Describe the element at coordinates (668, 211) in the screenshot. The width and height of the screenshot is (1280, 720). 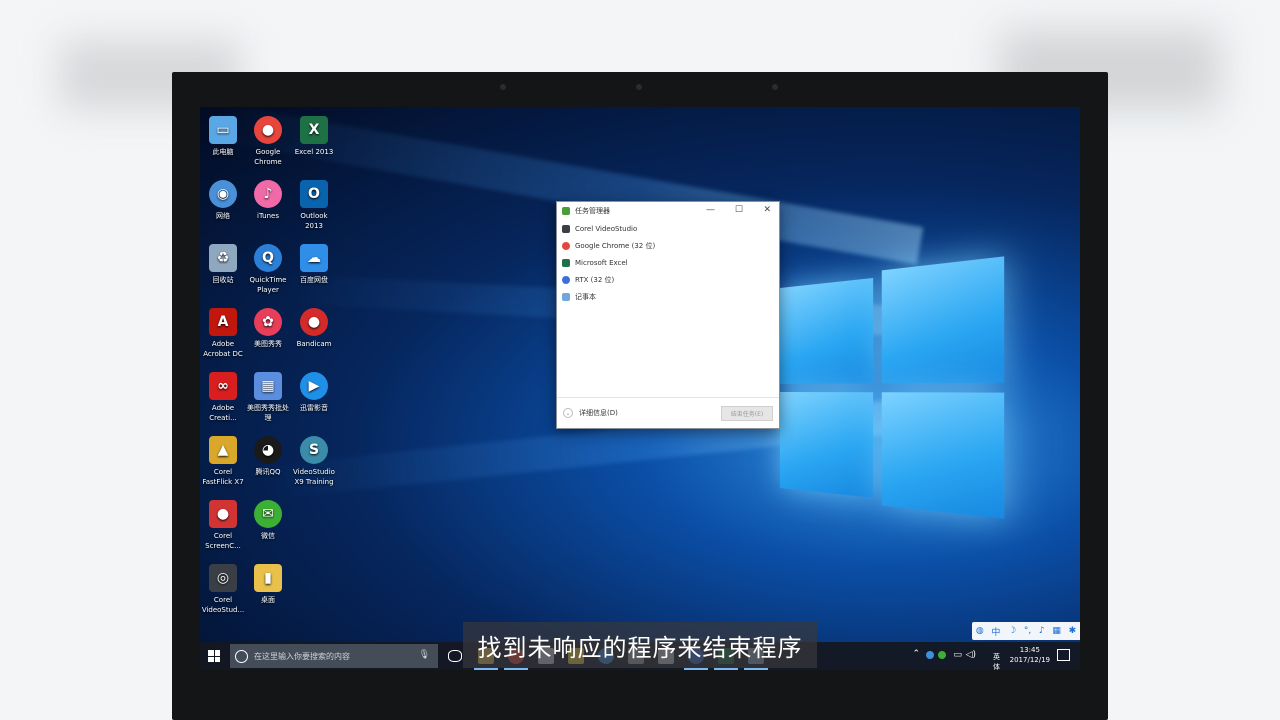
I see `title-bar: 任务管理器 — ☐ ✕` at that location.